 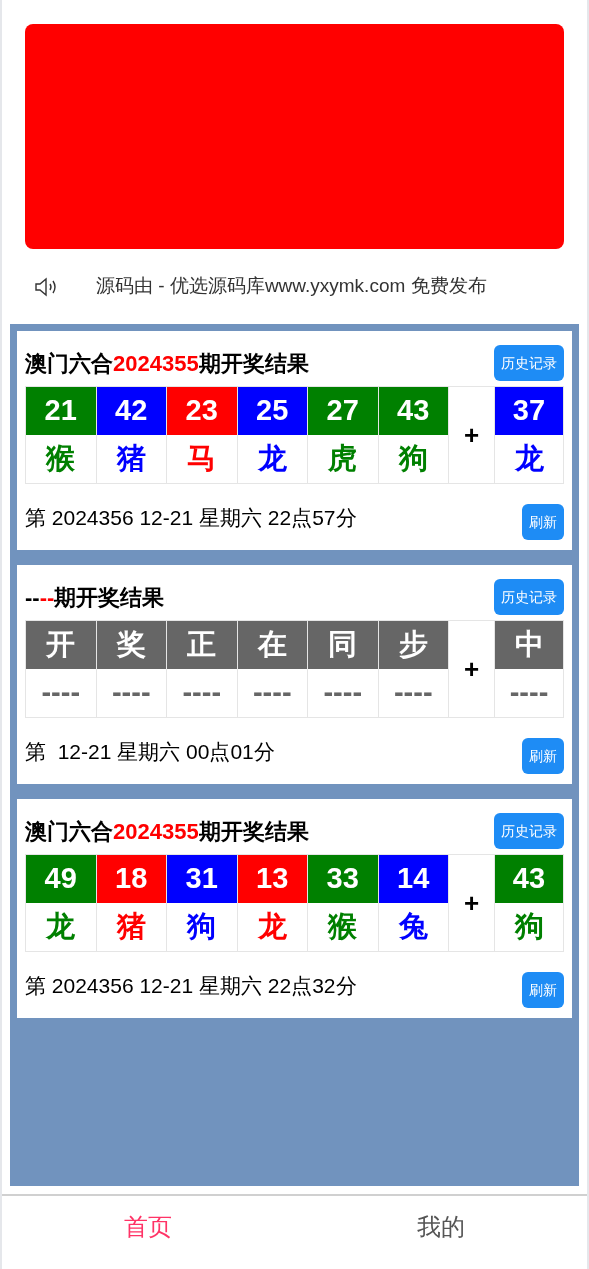 I want to click on speaker-icon, so click(x=46, y=286).